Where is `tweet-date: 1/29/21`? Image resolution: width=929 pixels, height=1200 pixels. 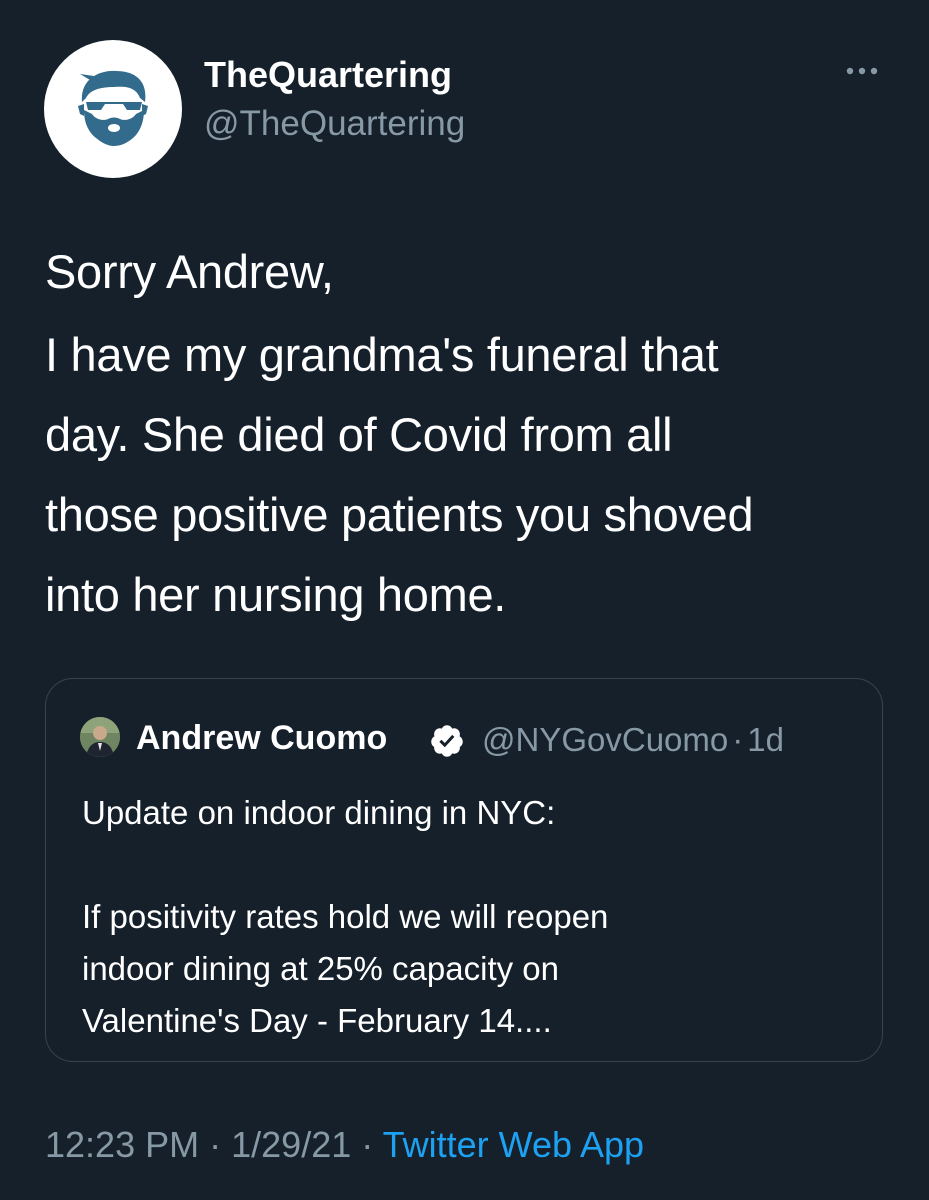 tweet-date: 1/29/21 is located at coordinates (291, 1144).